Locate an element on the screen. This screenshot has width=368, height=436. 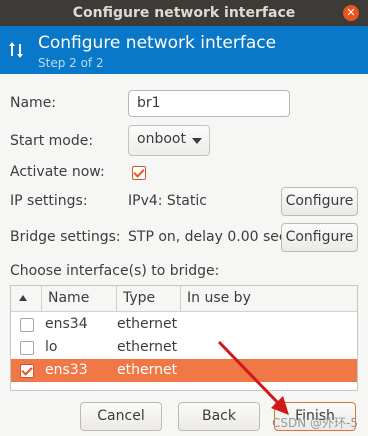
row-name: ens34 is located at coordinates (66, 324).